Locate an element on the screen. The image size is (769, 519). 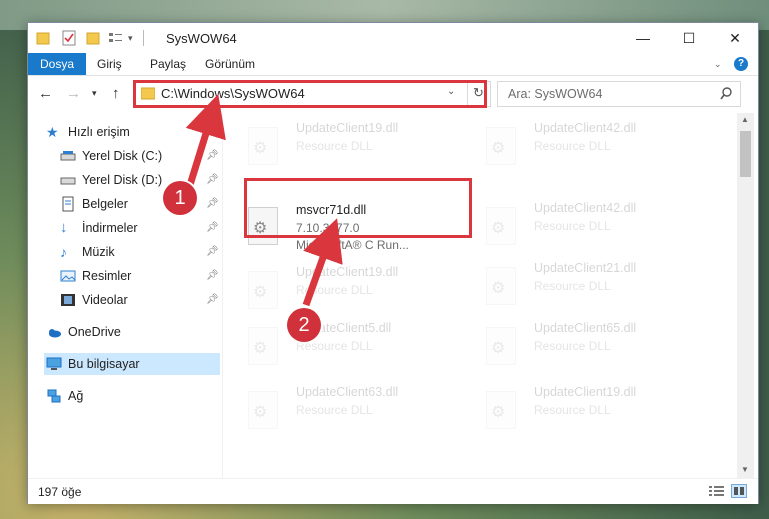
step-1-badge: 1 is located at coordinates (180, 198).